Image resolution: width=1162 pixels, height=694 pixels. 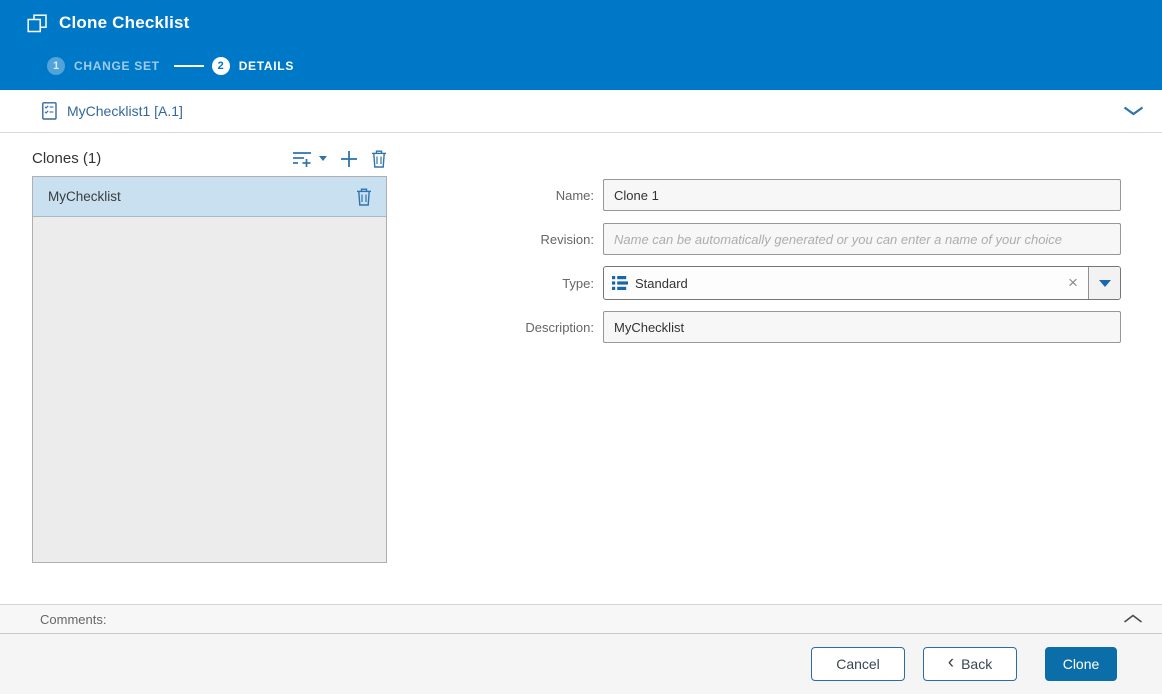 What do you see at coordinates (67, 158) in the screenshot?
I see `clones-panel-title: Clones (1)` at bounding box center [67, 158].